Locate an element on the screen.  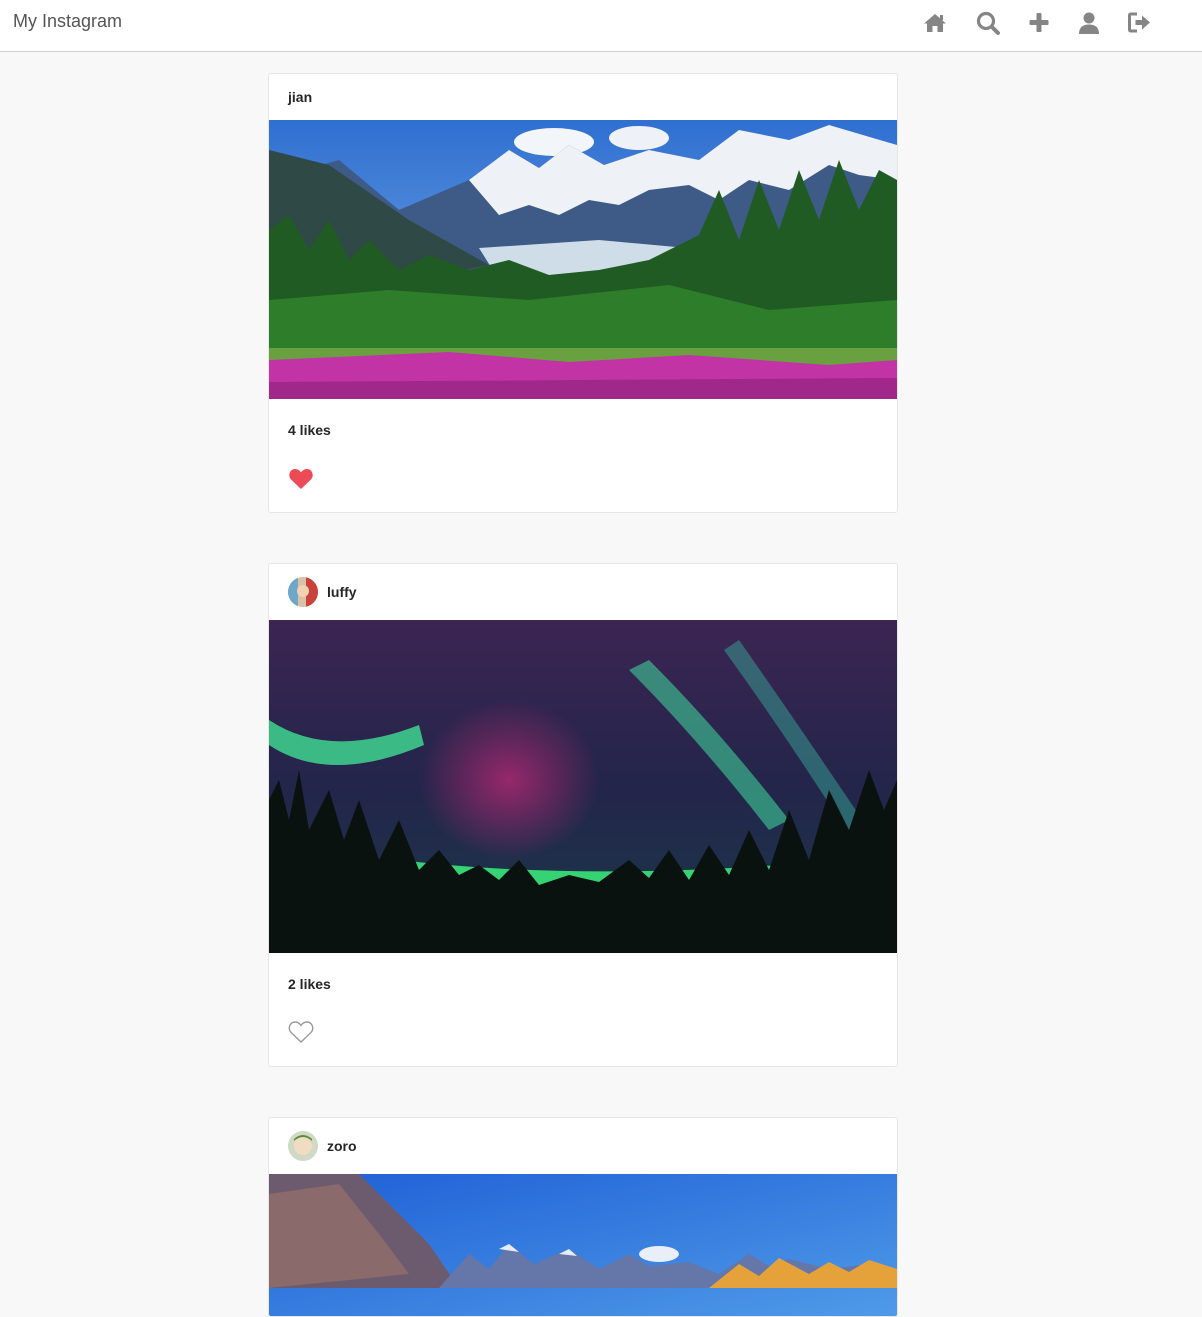
home-icon is located at coordinates (935, 23).